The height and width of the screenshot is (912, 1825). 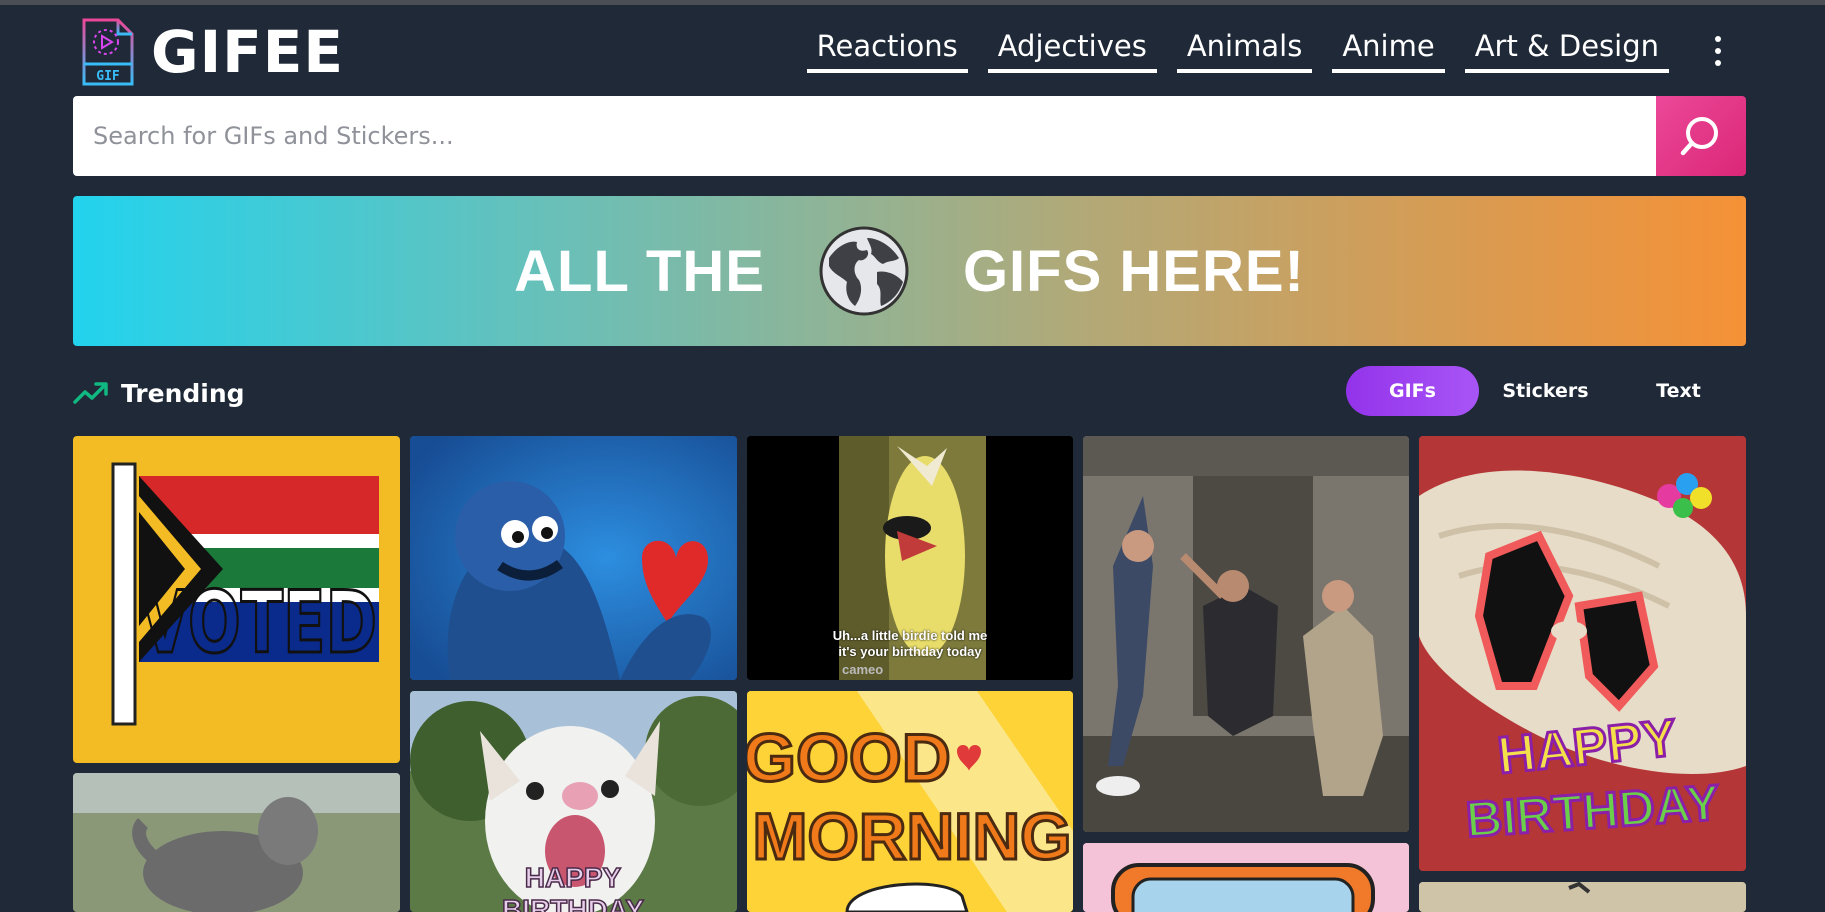 I want to click on search-icon, so click(x=1699, y=136).